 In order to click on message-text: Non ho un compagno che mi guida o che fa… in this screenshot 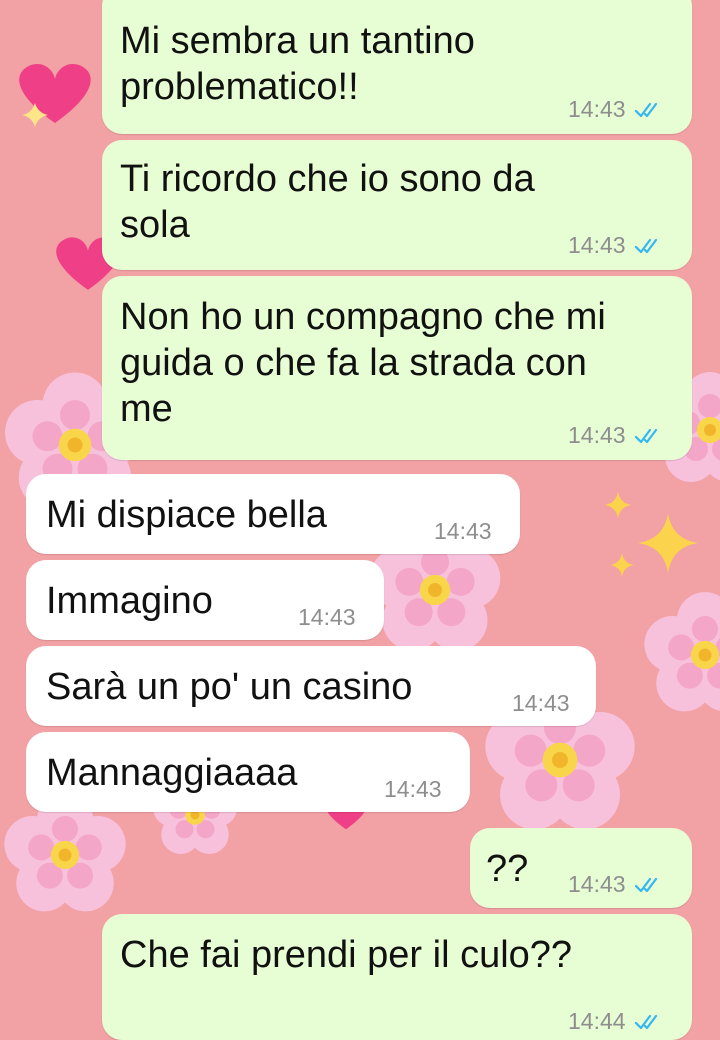, I will do `click(363, 363)`.